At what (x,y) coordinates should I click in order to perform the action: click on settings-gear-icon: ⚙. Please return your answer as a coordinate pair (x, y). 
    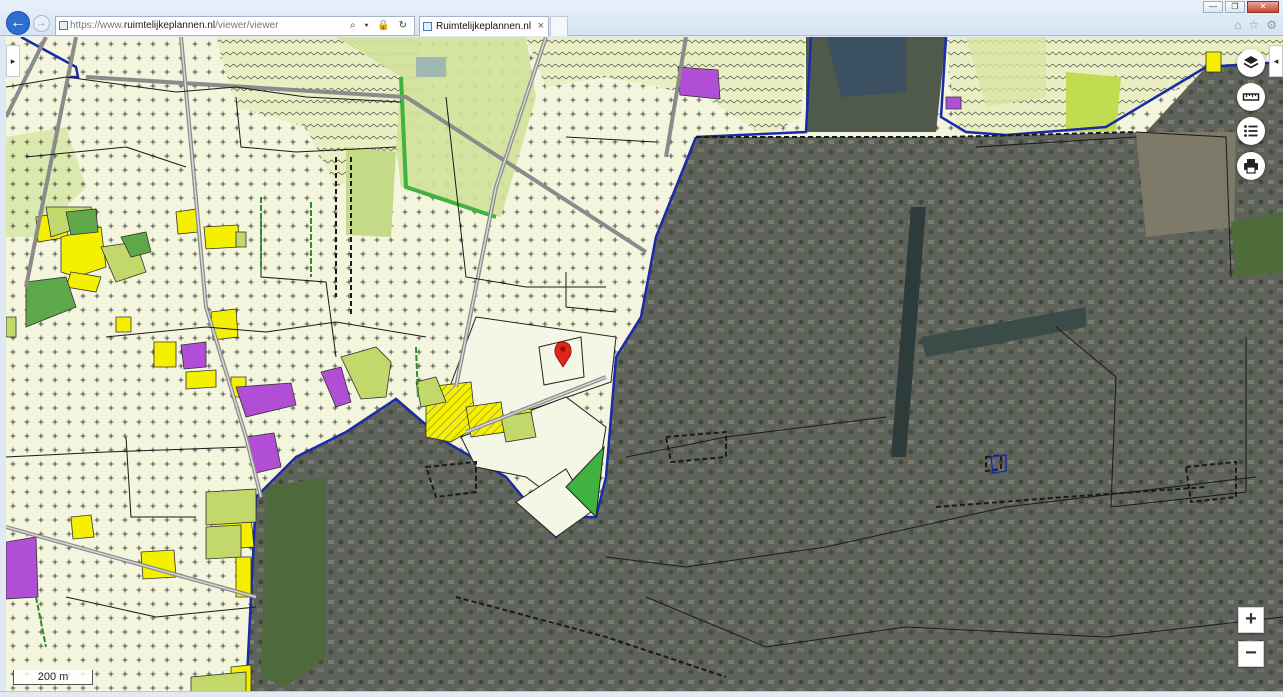
    Looking at the image, I should click on (1271, 25).